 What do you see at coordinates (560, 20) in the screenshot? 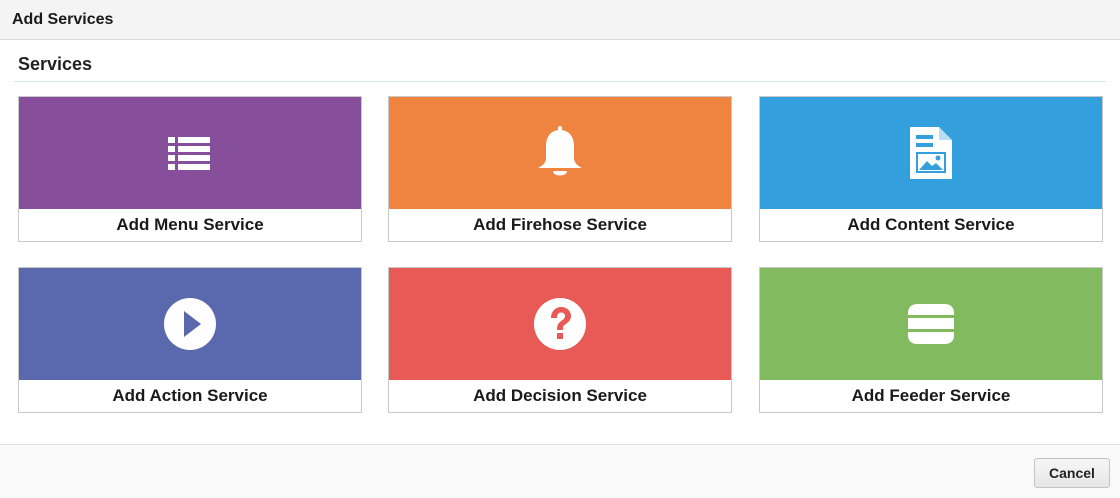
I see `dialog-header: Add Services` at bounding box center [560, 20].